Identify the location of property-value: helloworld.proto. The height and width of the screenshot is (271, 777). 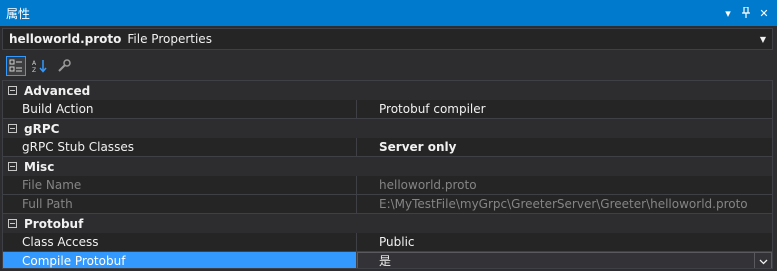
(564, 185).